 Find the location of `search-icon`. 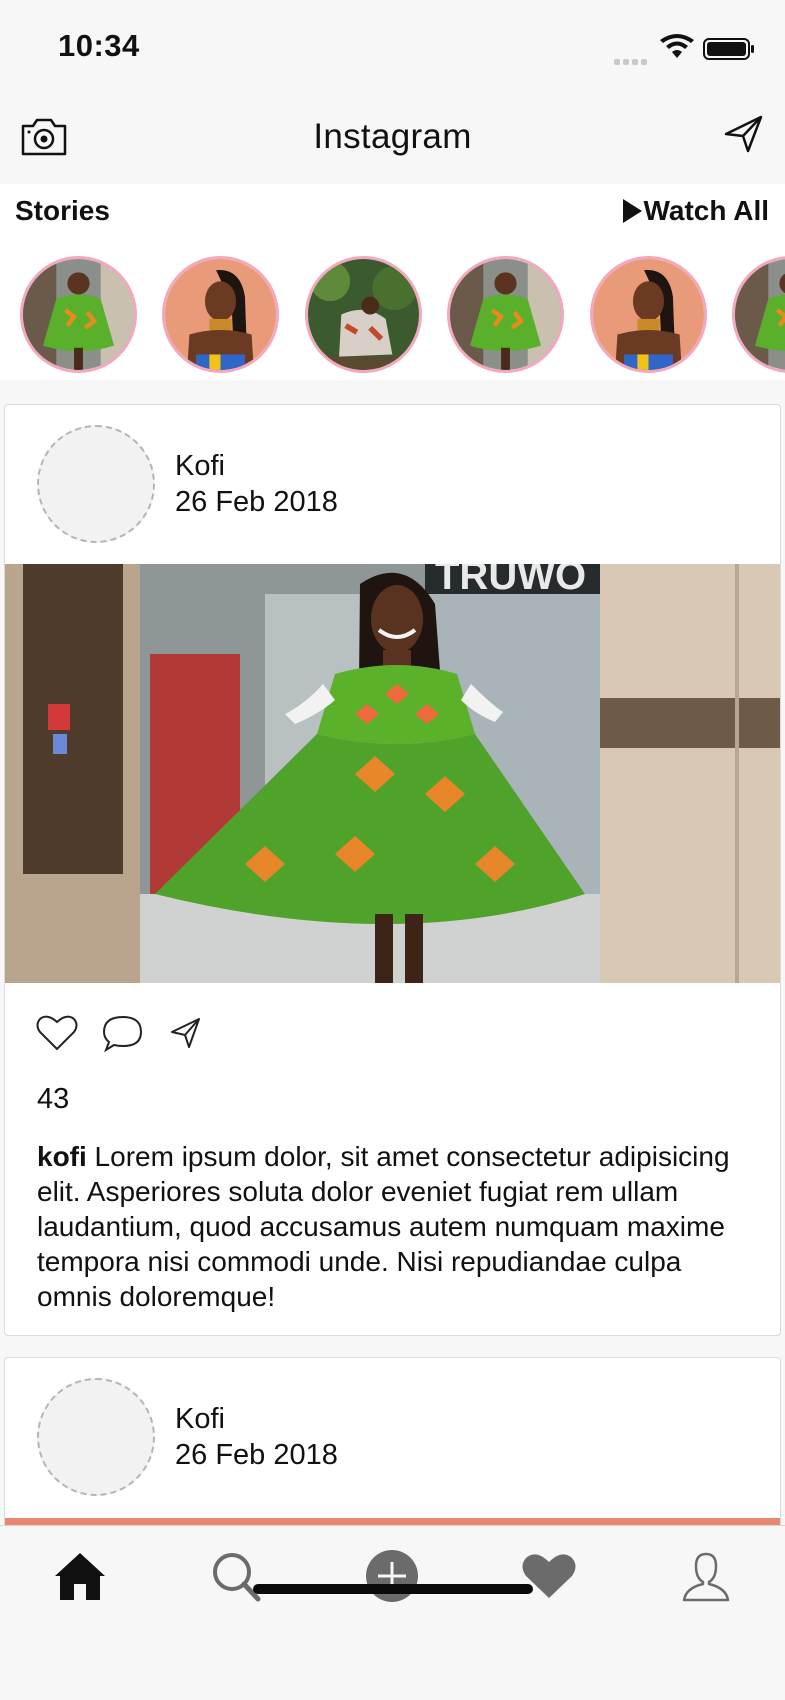

search-icon is located at coordinates (236, 1576).